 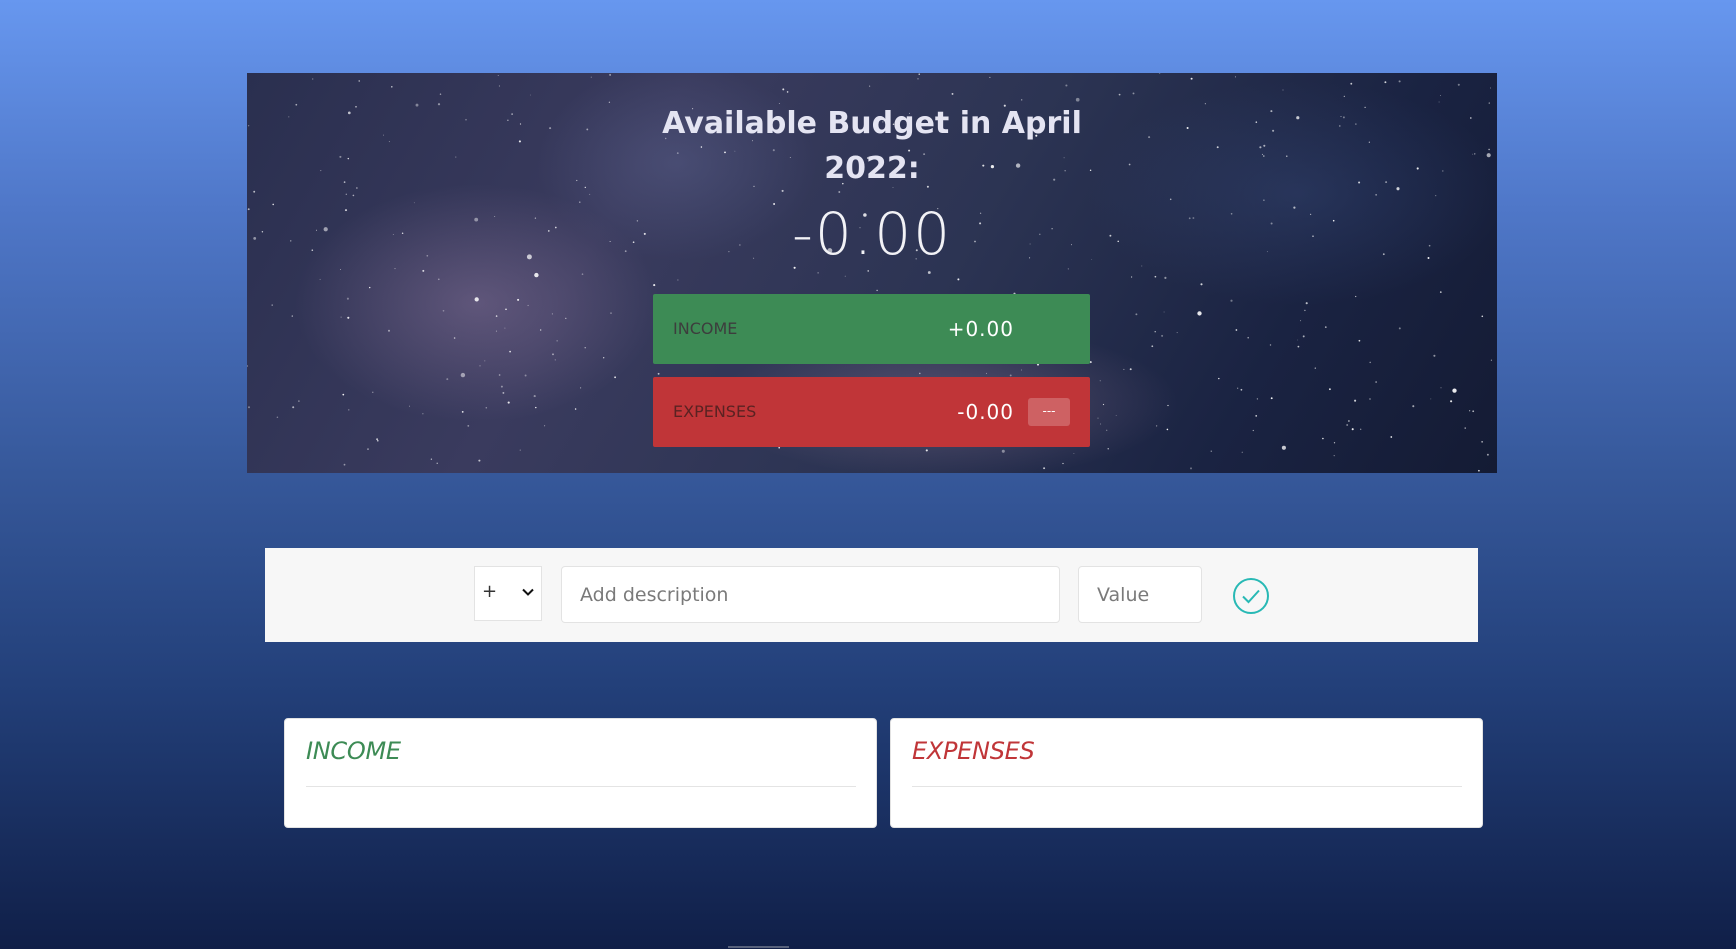 What do you see at coordinates (715, 411) in the screenshot?
I see `expenses-summary-label: EXPENSES` at bounding box center [715, 411].